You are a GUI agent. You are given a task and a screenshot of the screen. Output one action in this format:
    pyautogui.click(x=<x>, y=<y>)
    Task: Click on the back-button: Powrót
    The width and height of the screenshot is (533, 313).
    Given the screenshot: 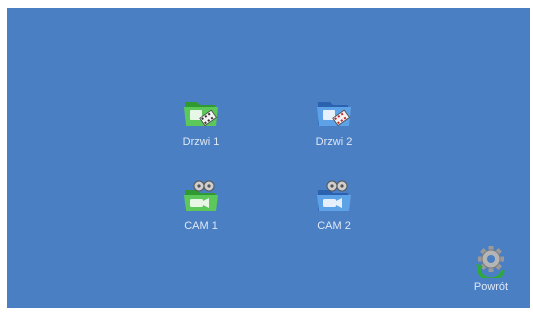 What is the action you would take?
    pyautogui.click(x=491, y=268)
    